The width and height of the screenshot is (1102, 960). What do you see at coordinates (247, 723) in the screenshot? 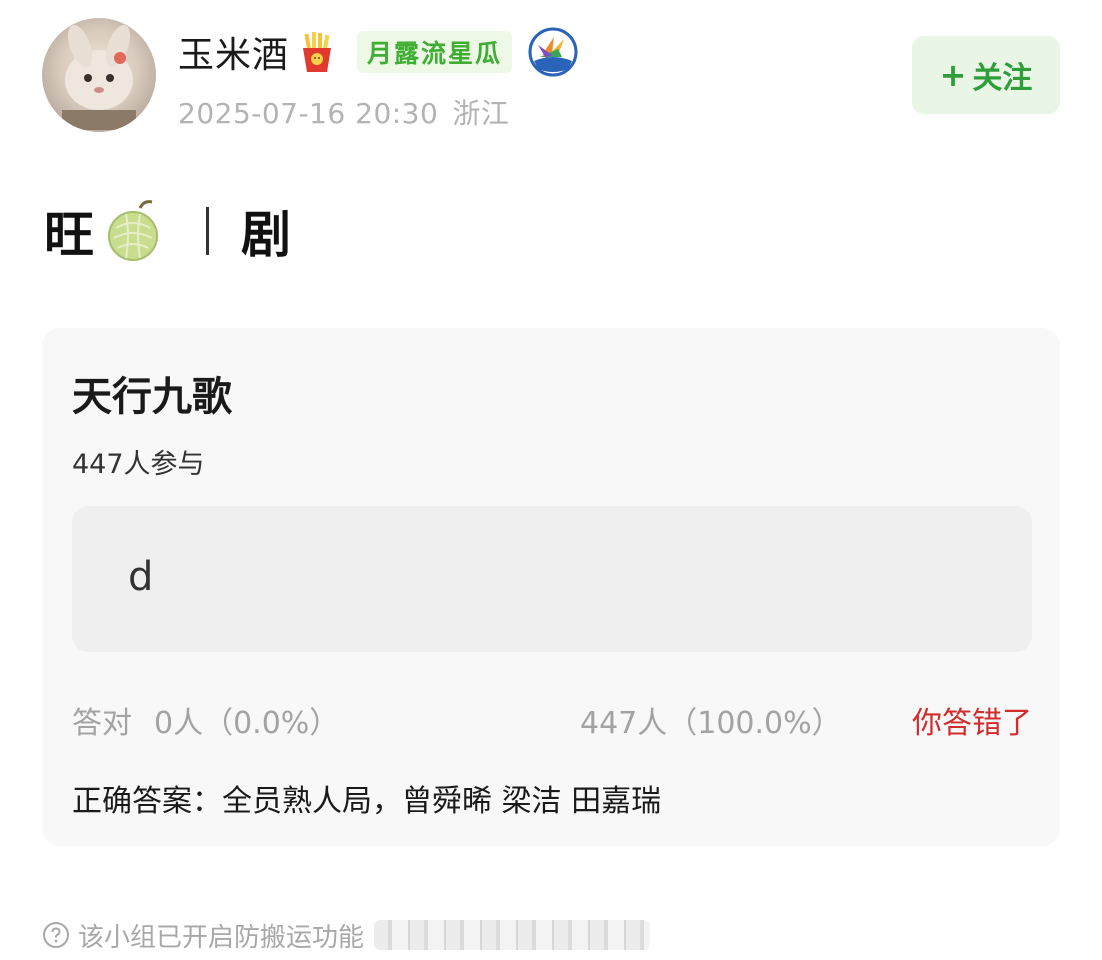
I see `correct-count: 0人（0.0%）` at bounding box center [247, 723].